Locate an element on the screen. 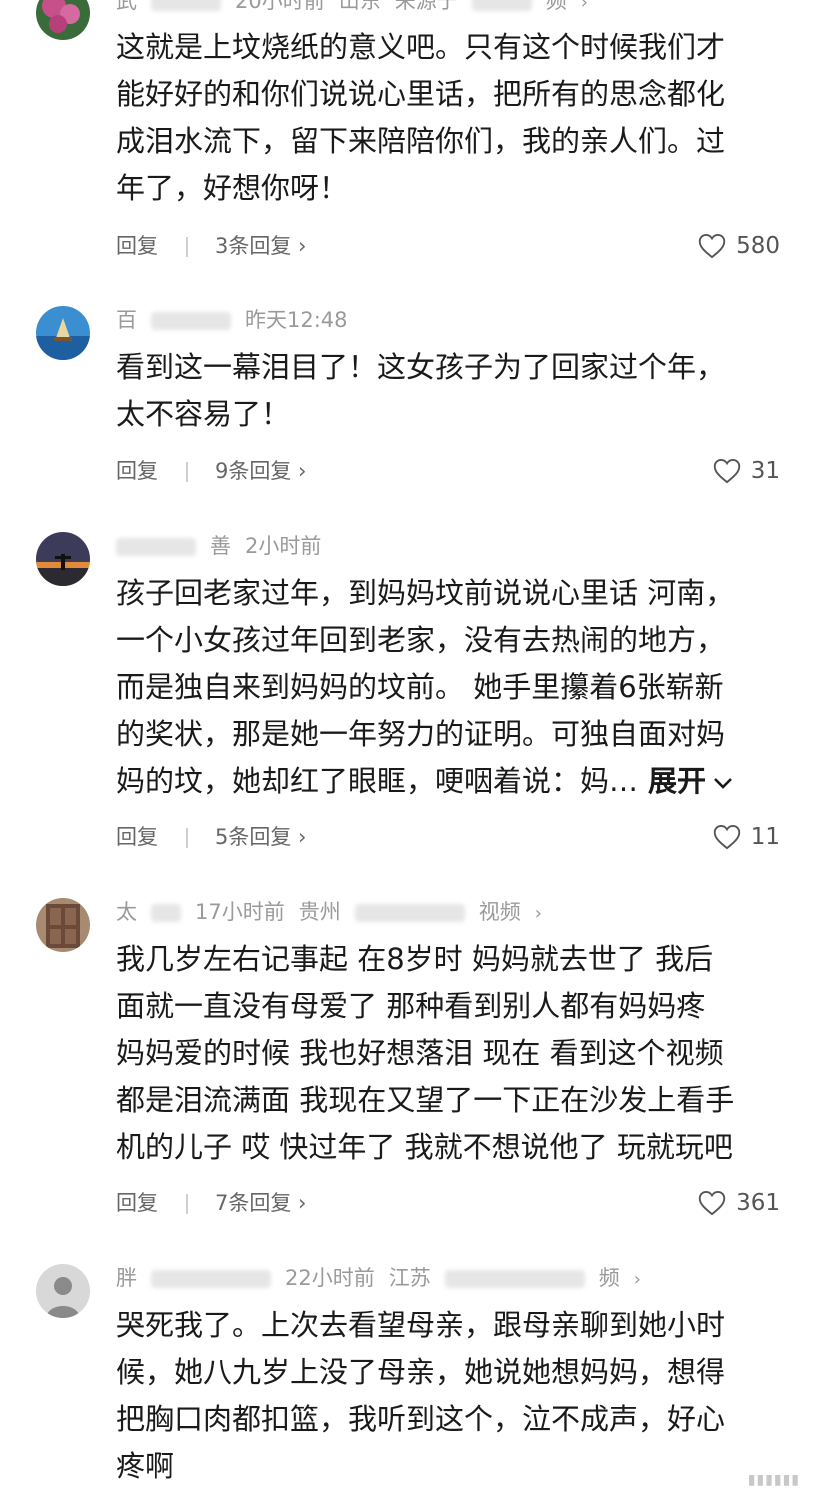 The image size is (816, 1502). comment-time: 昨天12:48 is located at coordinates (296, 320).